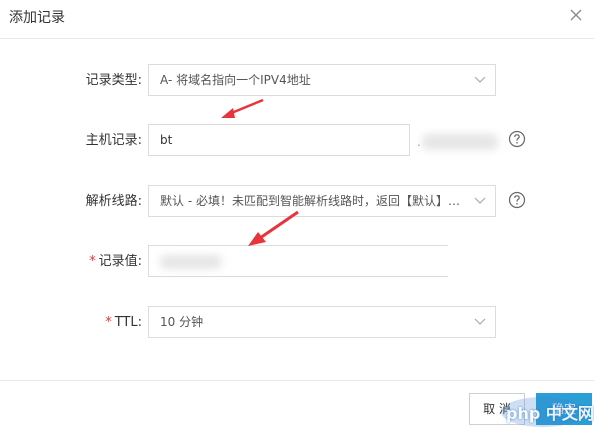 Image resolution: width=594 pixels, height=437 pixels. I want to click on record-type-select: A- 将域名指向一个IPV4地址, so click(322, 80).